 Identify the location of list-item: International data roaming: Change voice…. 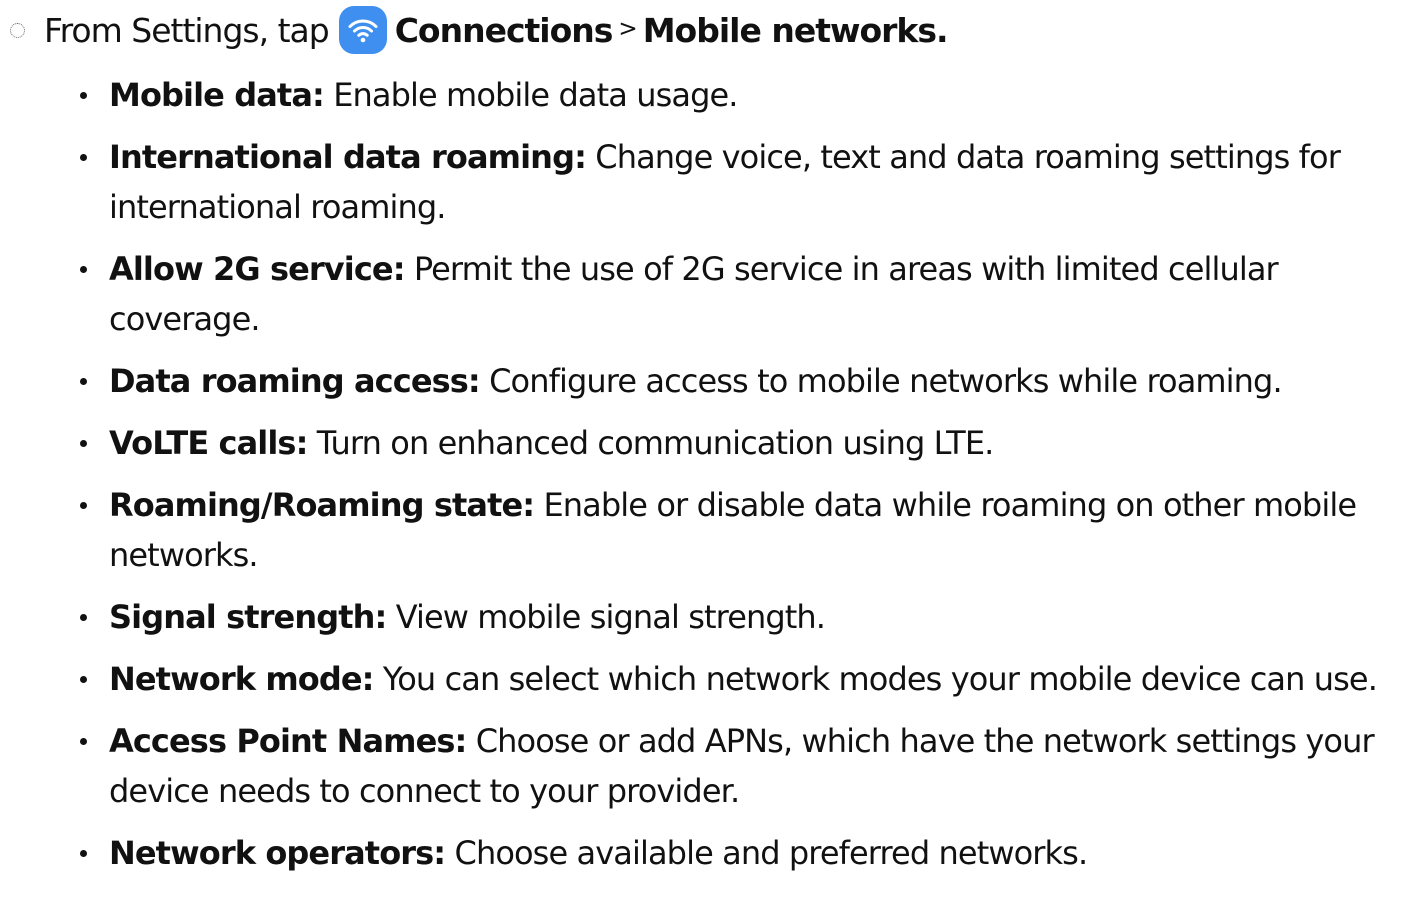
(711, 182).